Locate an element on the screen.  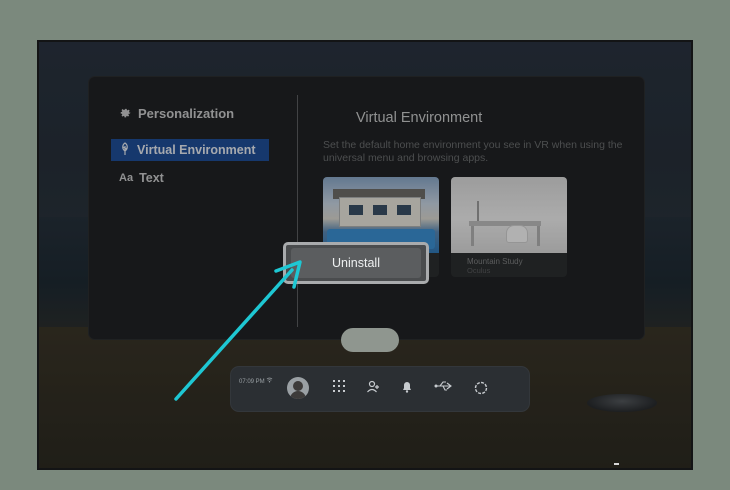
pointer-arrow is located at coordinates (238, 330).